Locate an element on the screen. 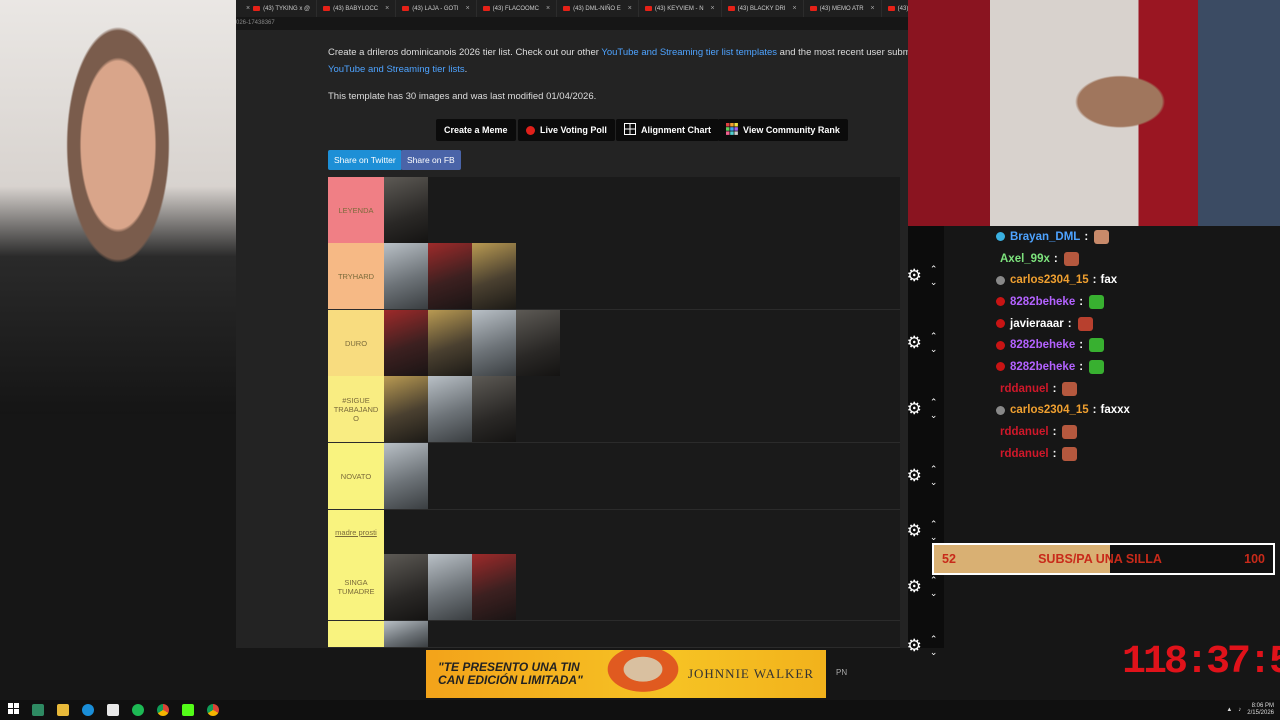 This screenshot has height=720, width=1280. tray-clock: 8:06 PM 2/15/2026 is located at coordinates (1260, 710).